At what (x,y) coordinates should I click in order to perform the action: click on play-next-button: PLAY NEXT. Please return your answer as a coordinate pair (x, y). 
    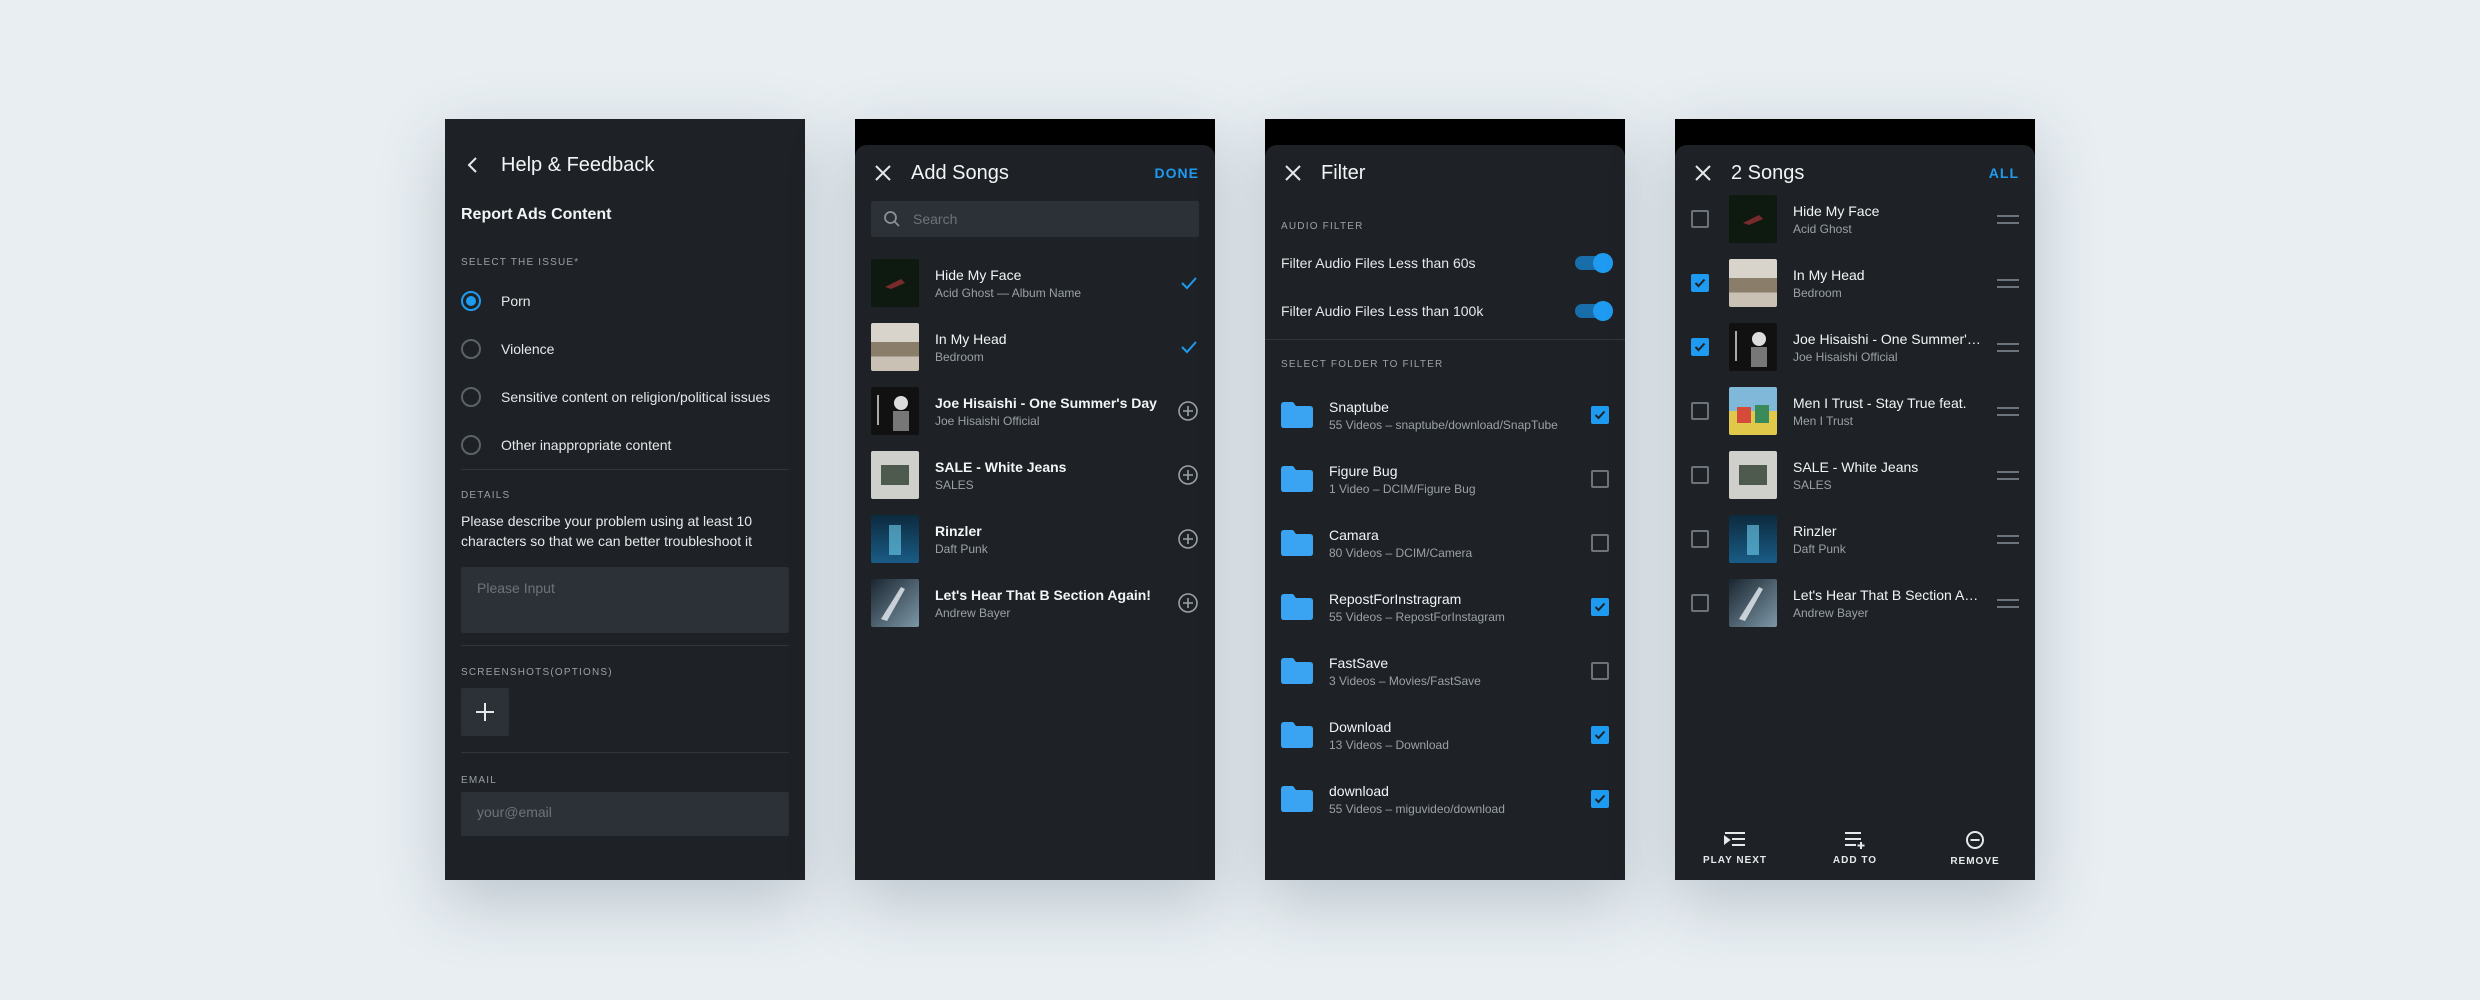
    Looking at the image, I should click on (1735, 848).